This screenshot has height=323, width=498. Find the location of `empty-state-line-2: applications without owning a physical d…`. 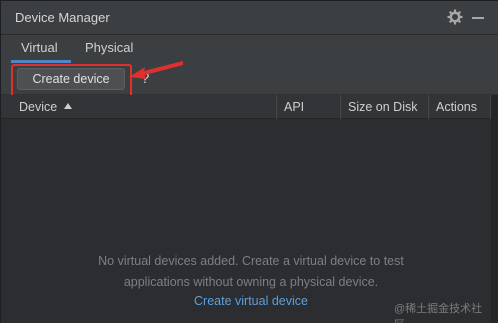

empty-state-line-2: applications without owning a physical d… is located at coordinates (251, 282).